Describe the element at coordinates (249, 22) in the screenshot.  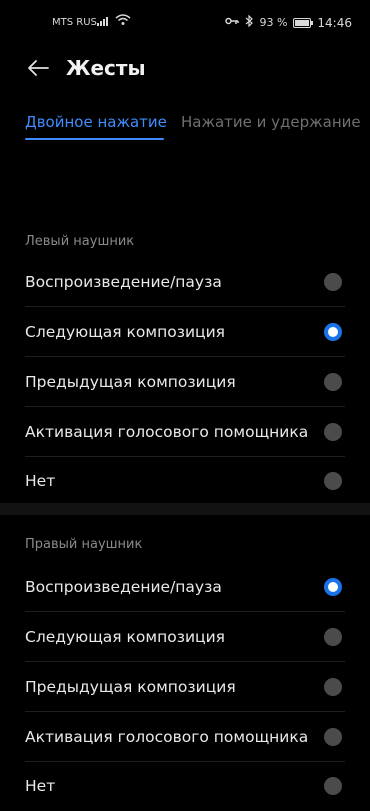
I see `bluetooth-icon` at that location.